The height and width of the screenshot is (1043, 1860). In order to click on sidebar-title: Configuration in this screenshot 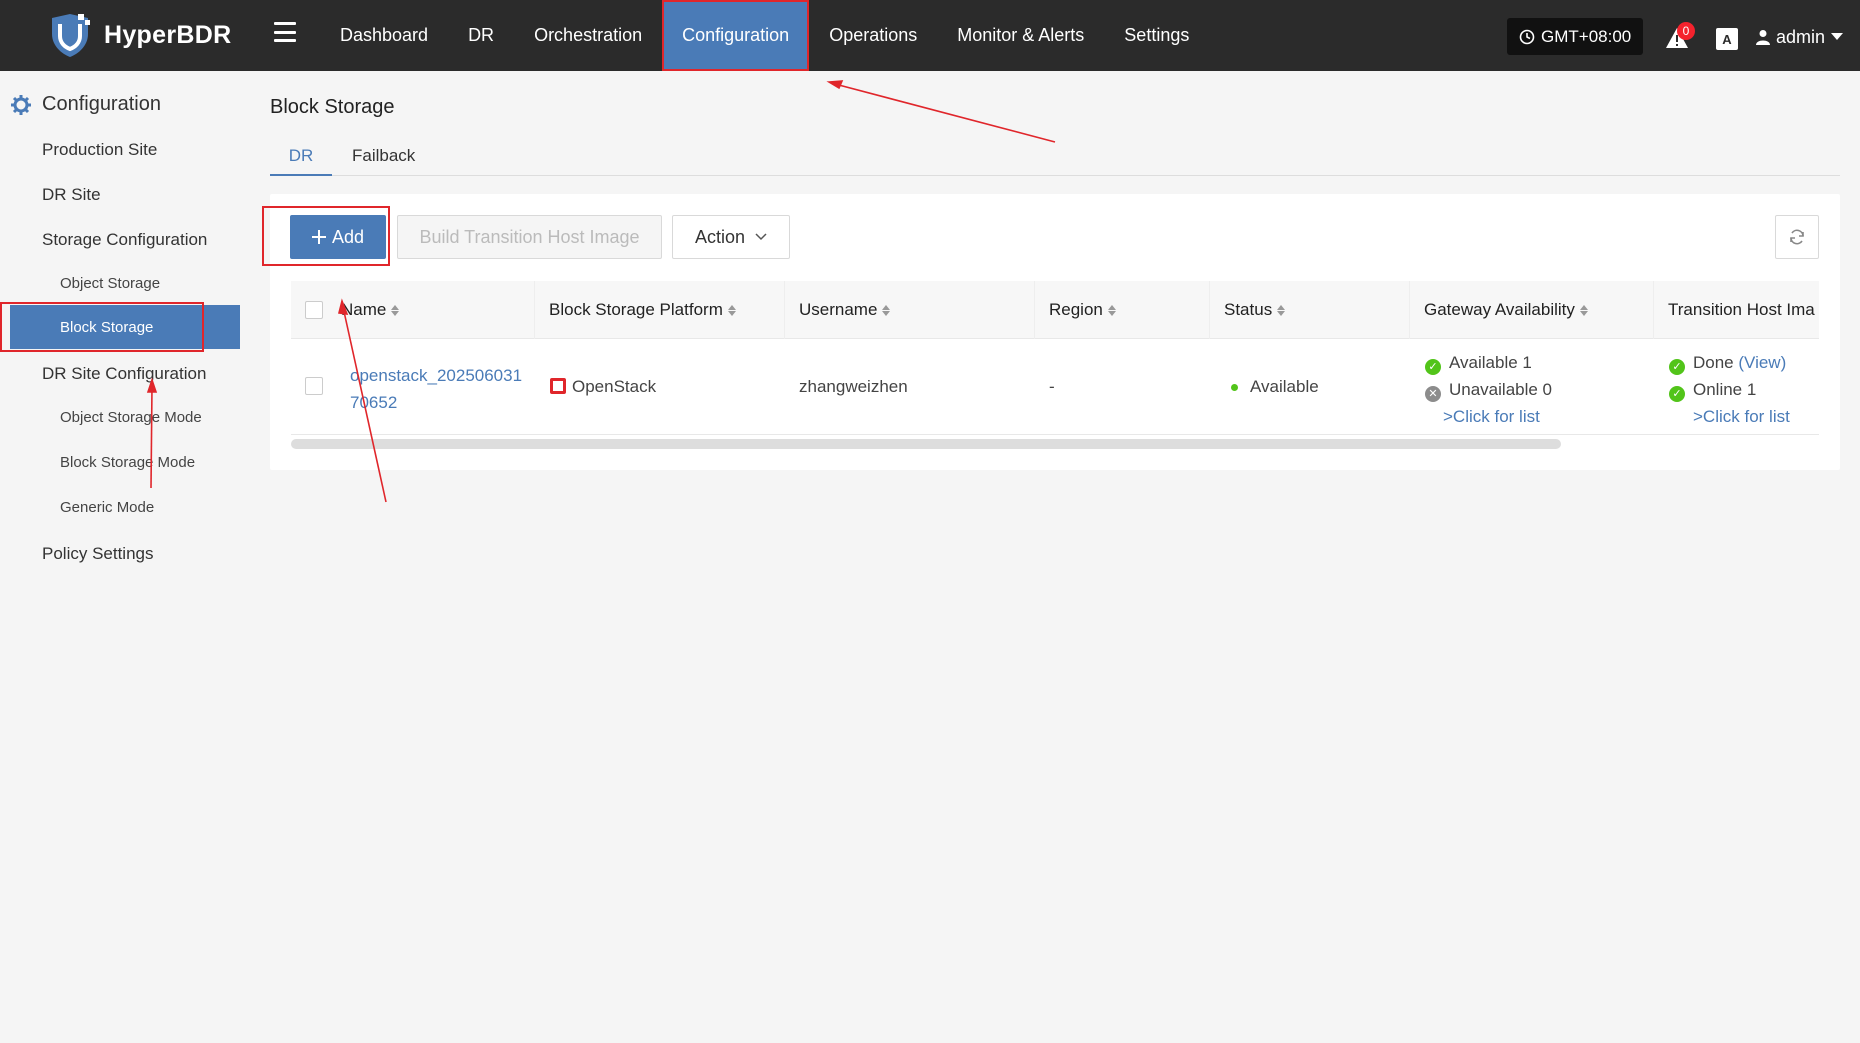, I will do `click(85, 104)`.